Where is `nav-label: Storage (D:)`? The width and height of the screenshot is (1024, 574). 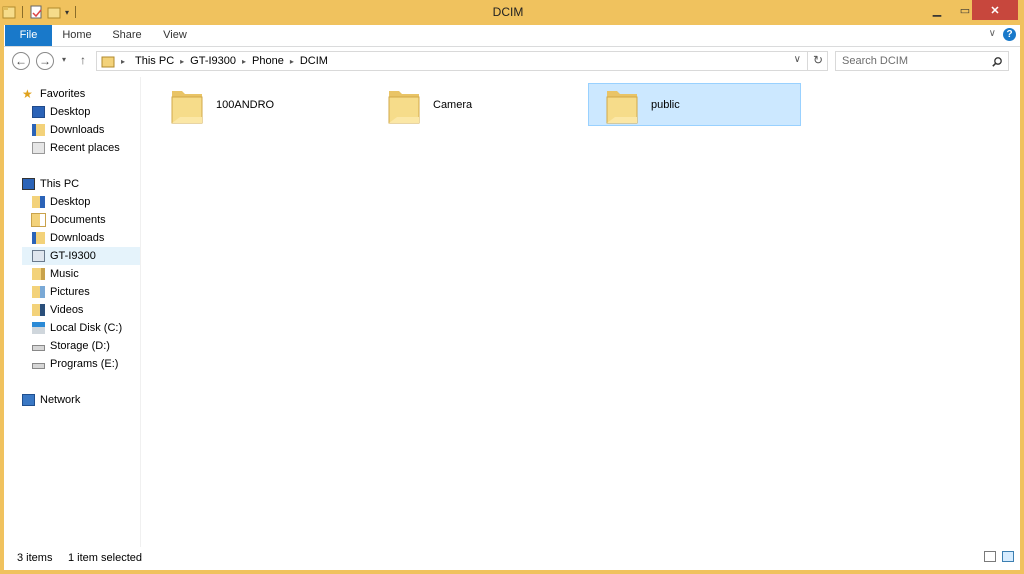
nav-label: Storage (D:) is located at coordinates (80, 346).